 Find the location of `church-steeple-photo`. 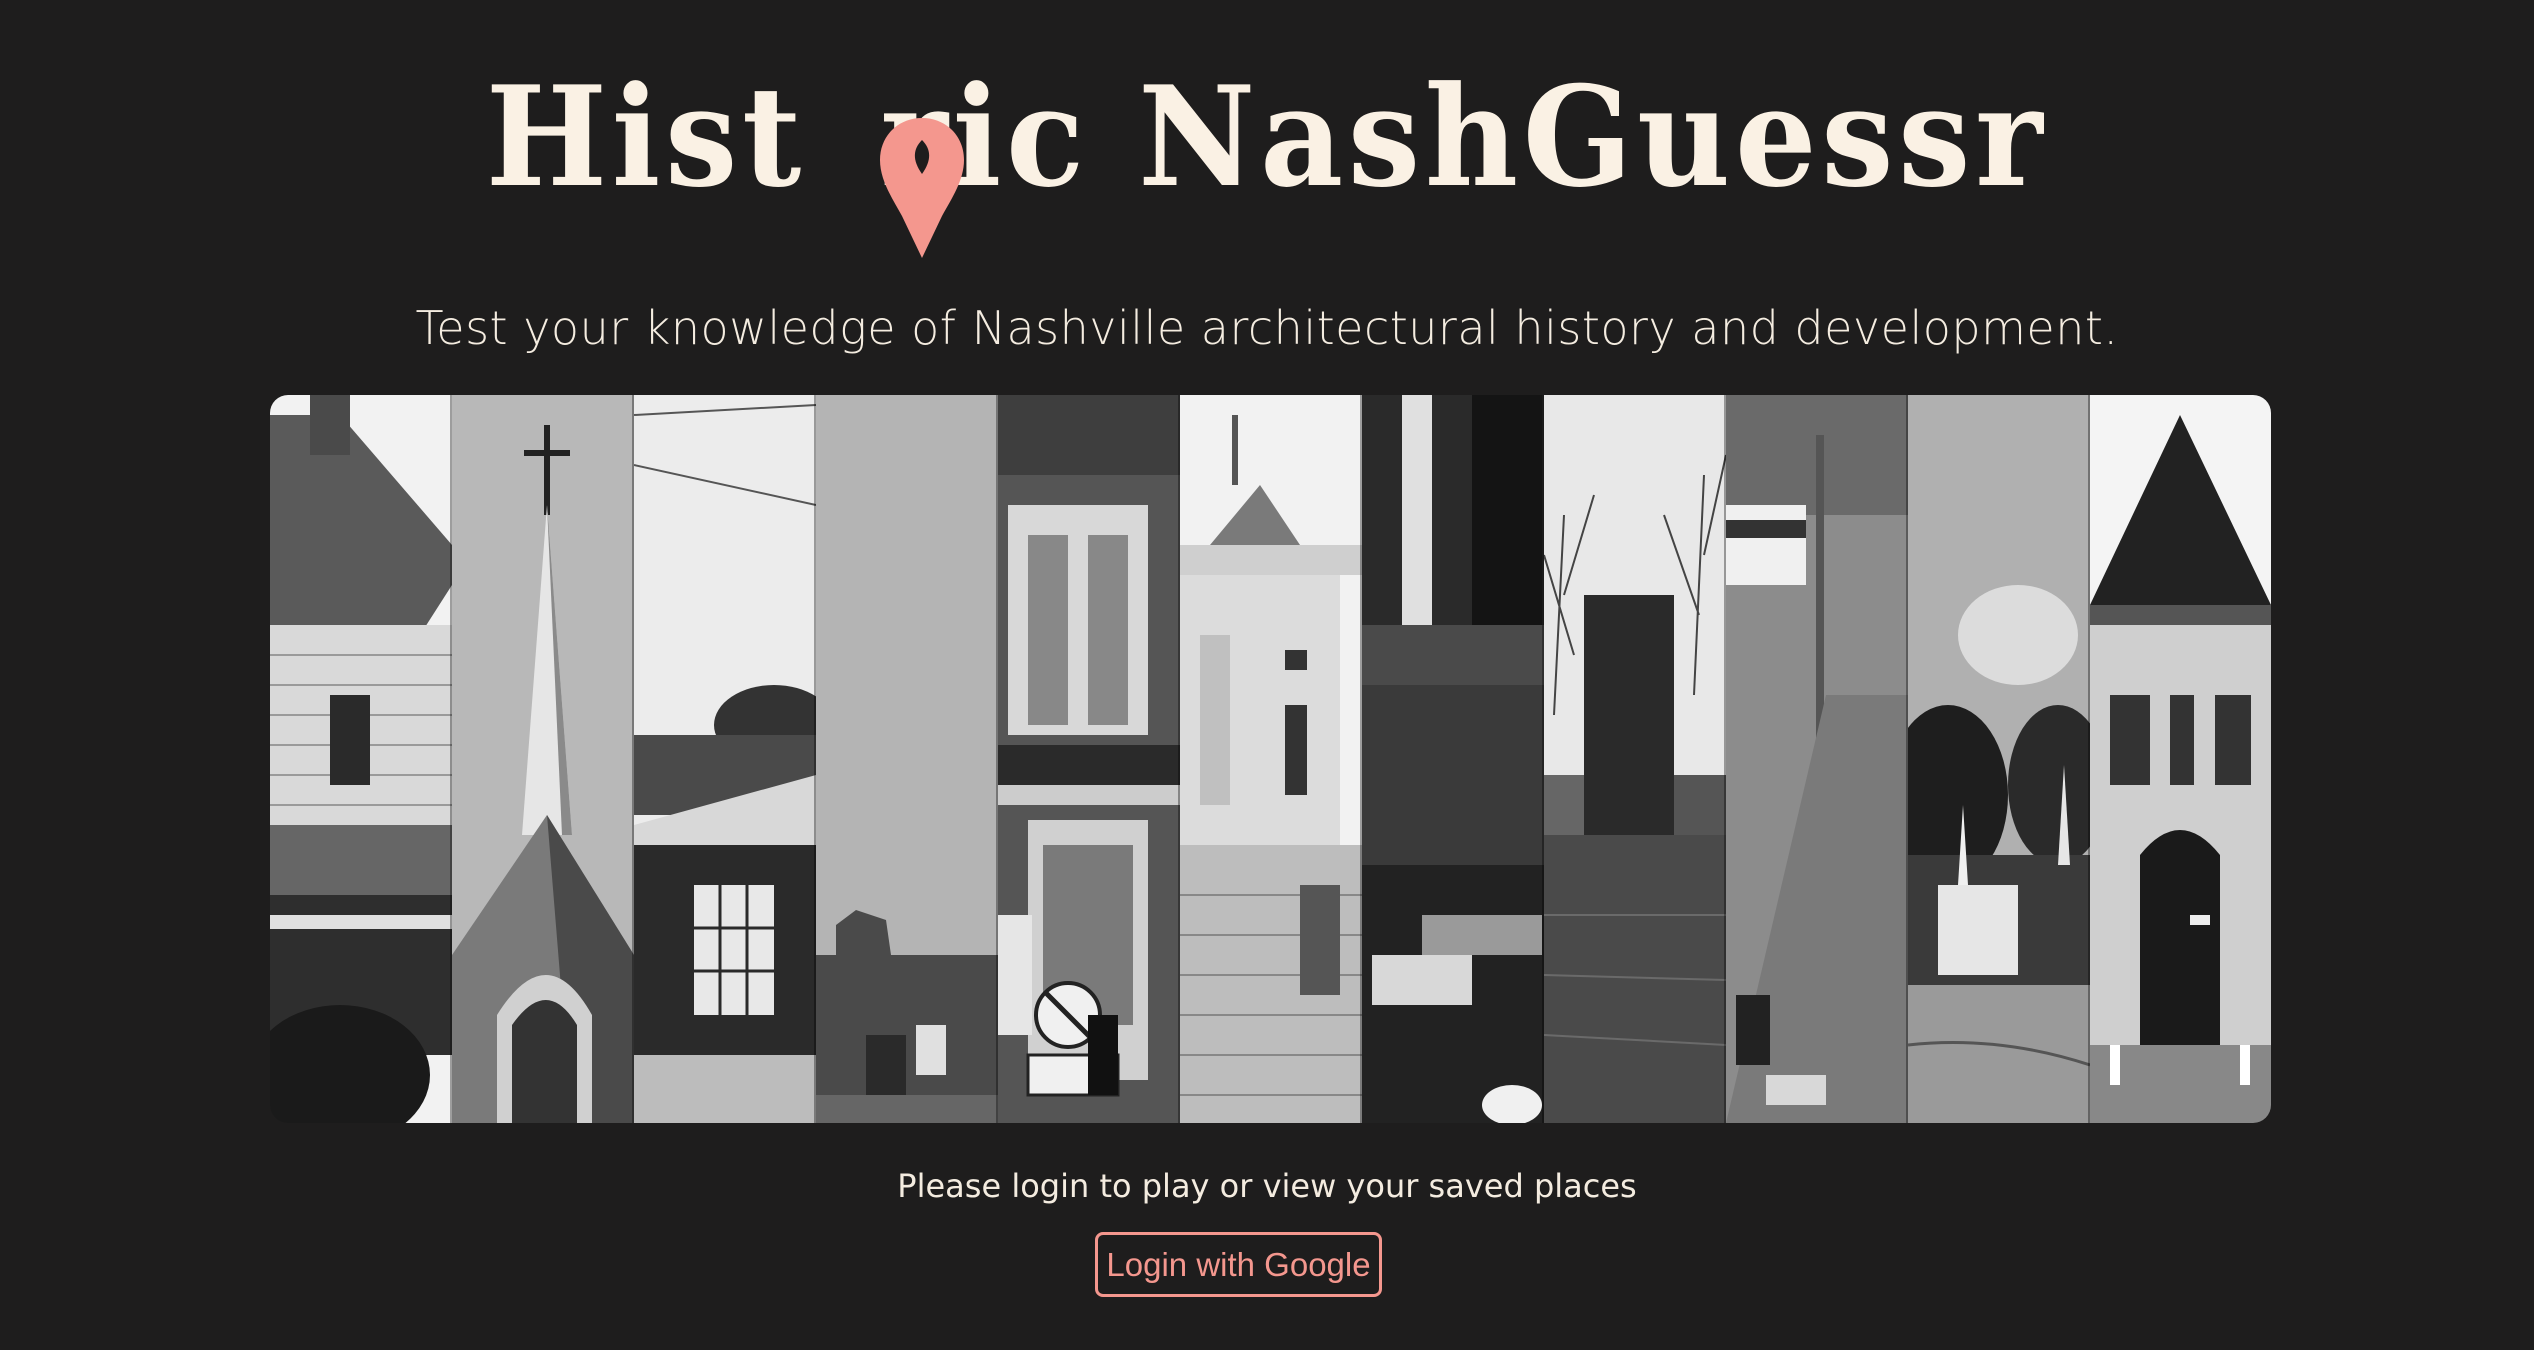

church-steeple-photo is located at coordinates (543, 759).